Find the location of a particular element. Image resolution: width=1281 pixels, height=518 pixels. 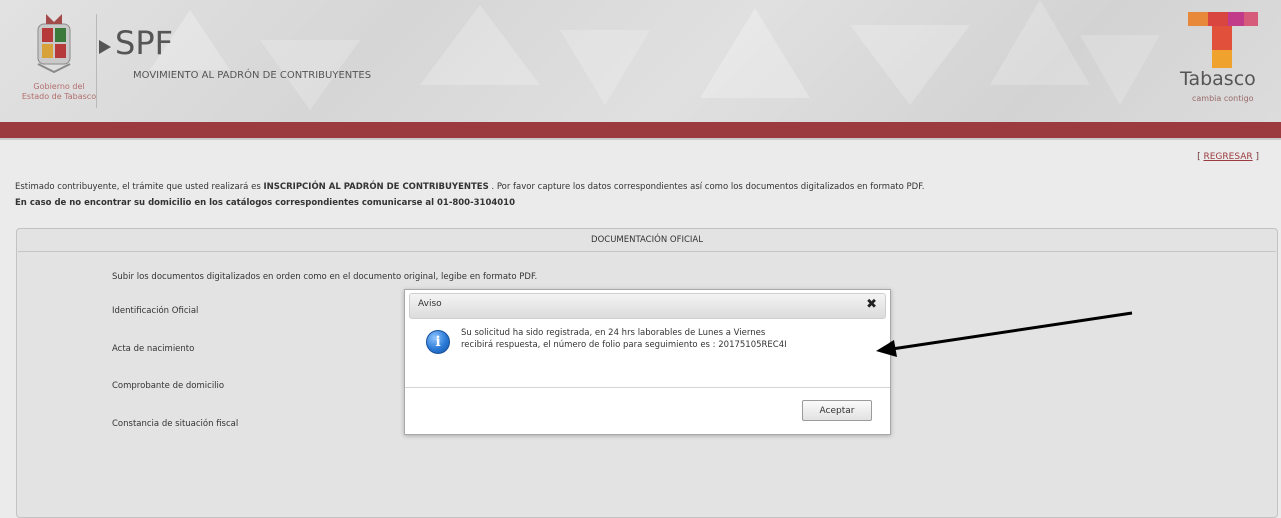

government-label-line2: Estado de Tabasco is located at coordinates (59, 96).